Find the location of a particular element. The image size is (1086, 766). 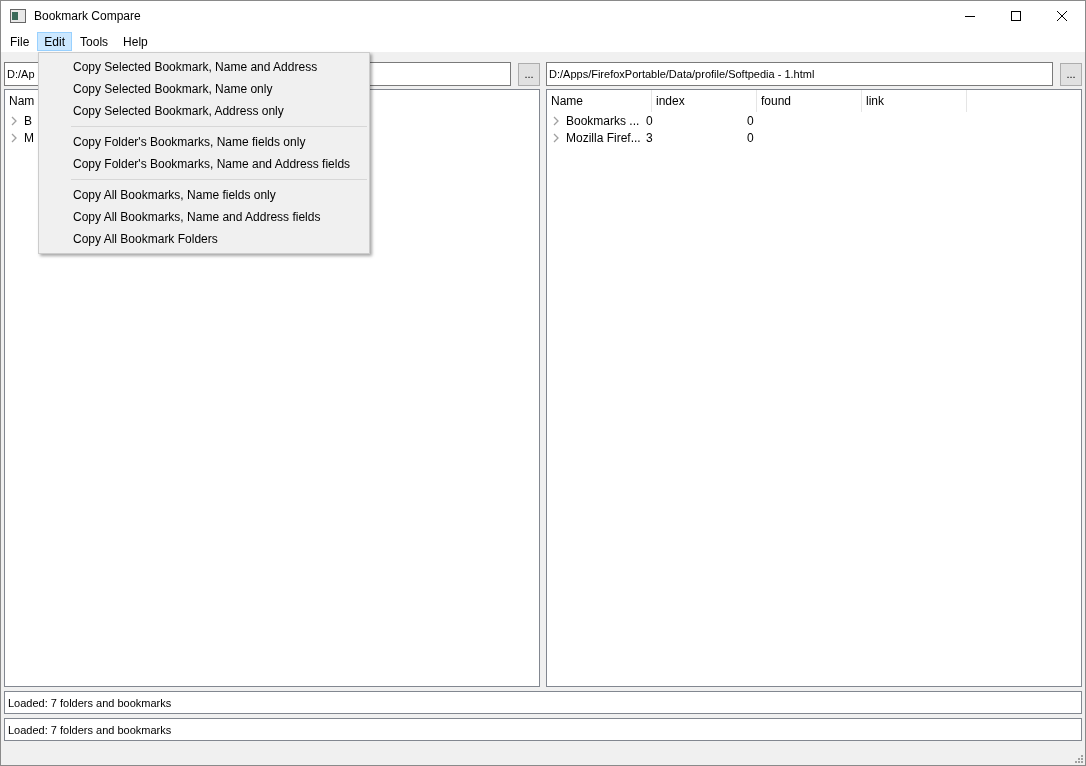

resize-grip-icon is located at coordinates (1078, 758).